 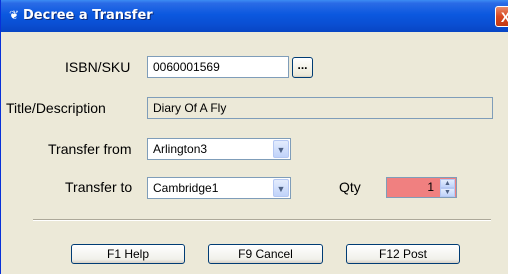 I want to click on title-bar: ❦ Decree a Transfer X, so click(x=254, y=16).